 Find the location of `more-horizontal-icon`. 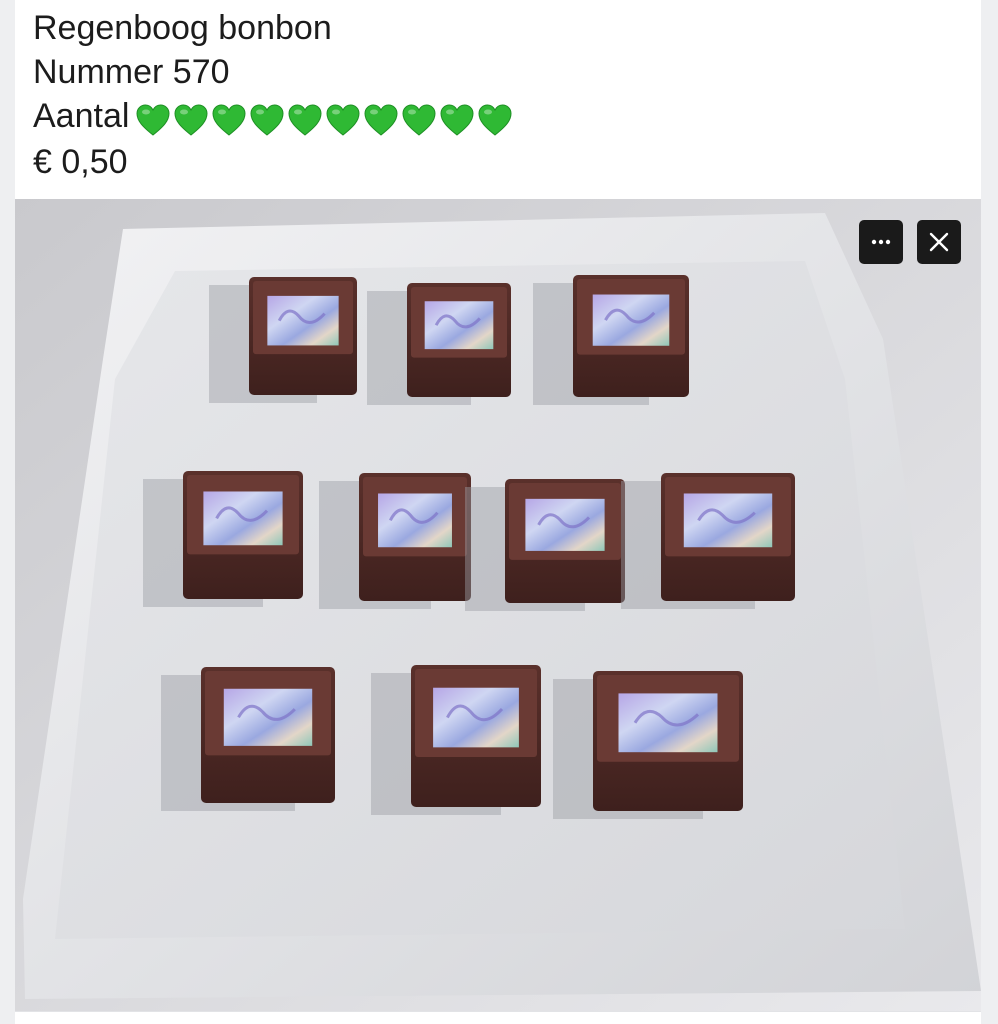

more-horizontal-icon is located at coordinates (881, 242).